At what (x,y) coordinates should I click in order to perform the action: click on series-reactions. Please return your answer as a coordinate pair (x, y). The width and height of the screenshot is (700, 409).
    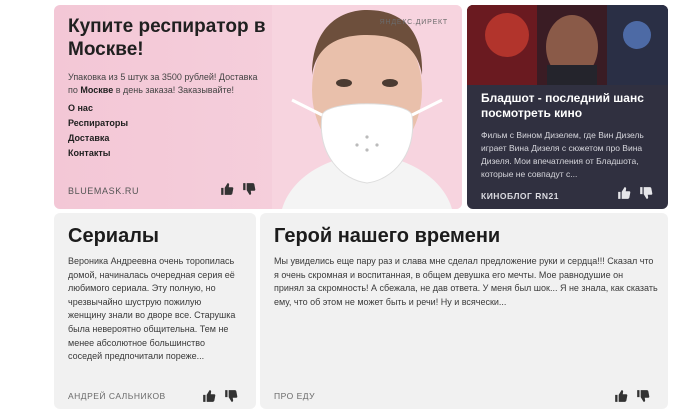
    Looking at the image, I should click on (220, 396).